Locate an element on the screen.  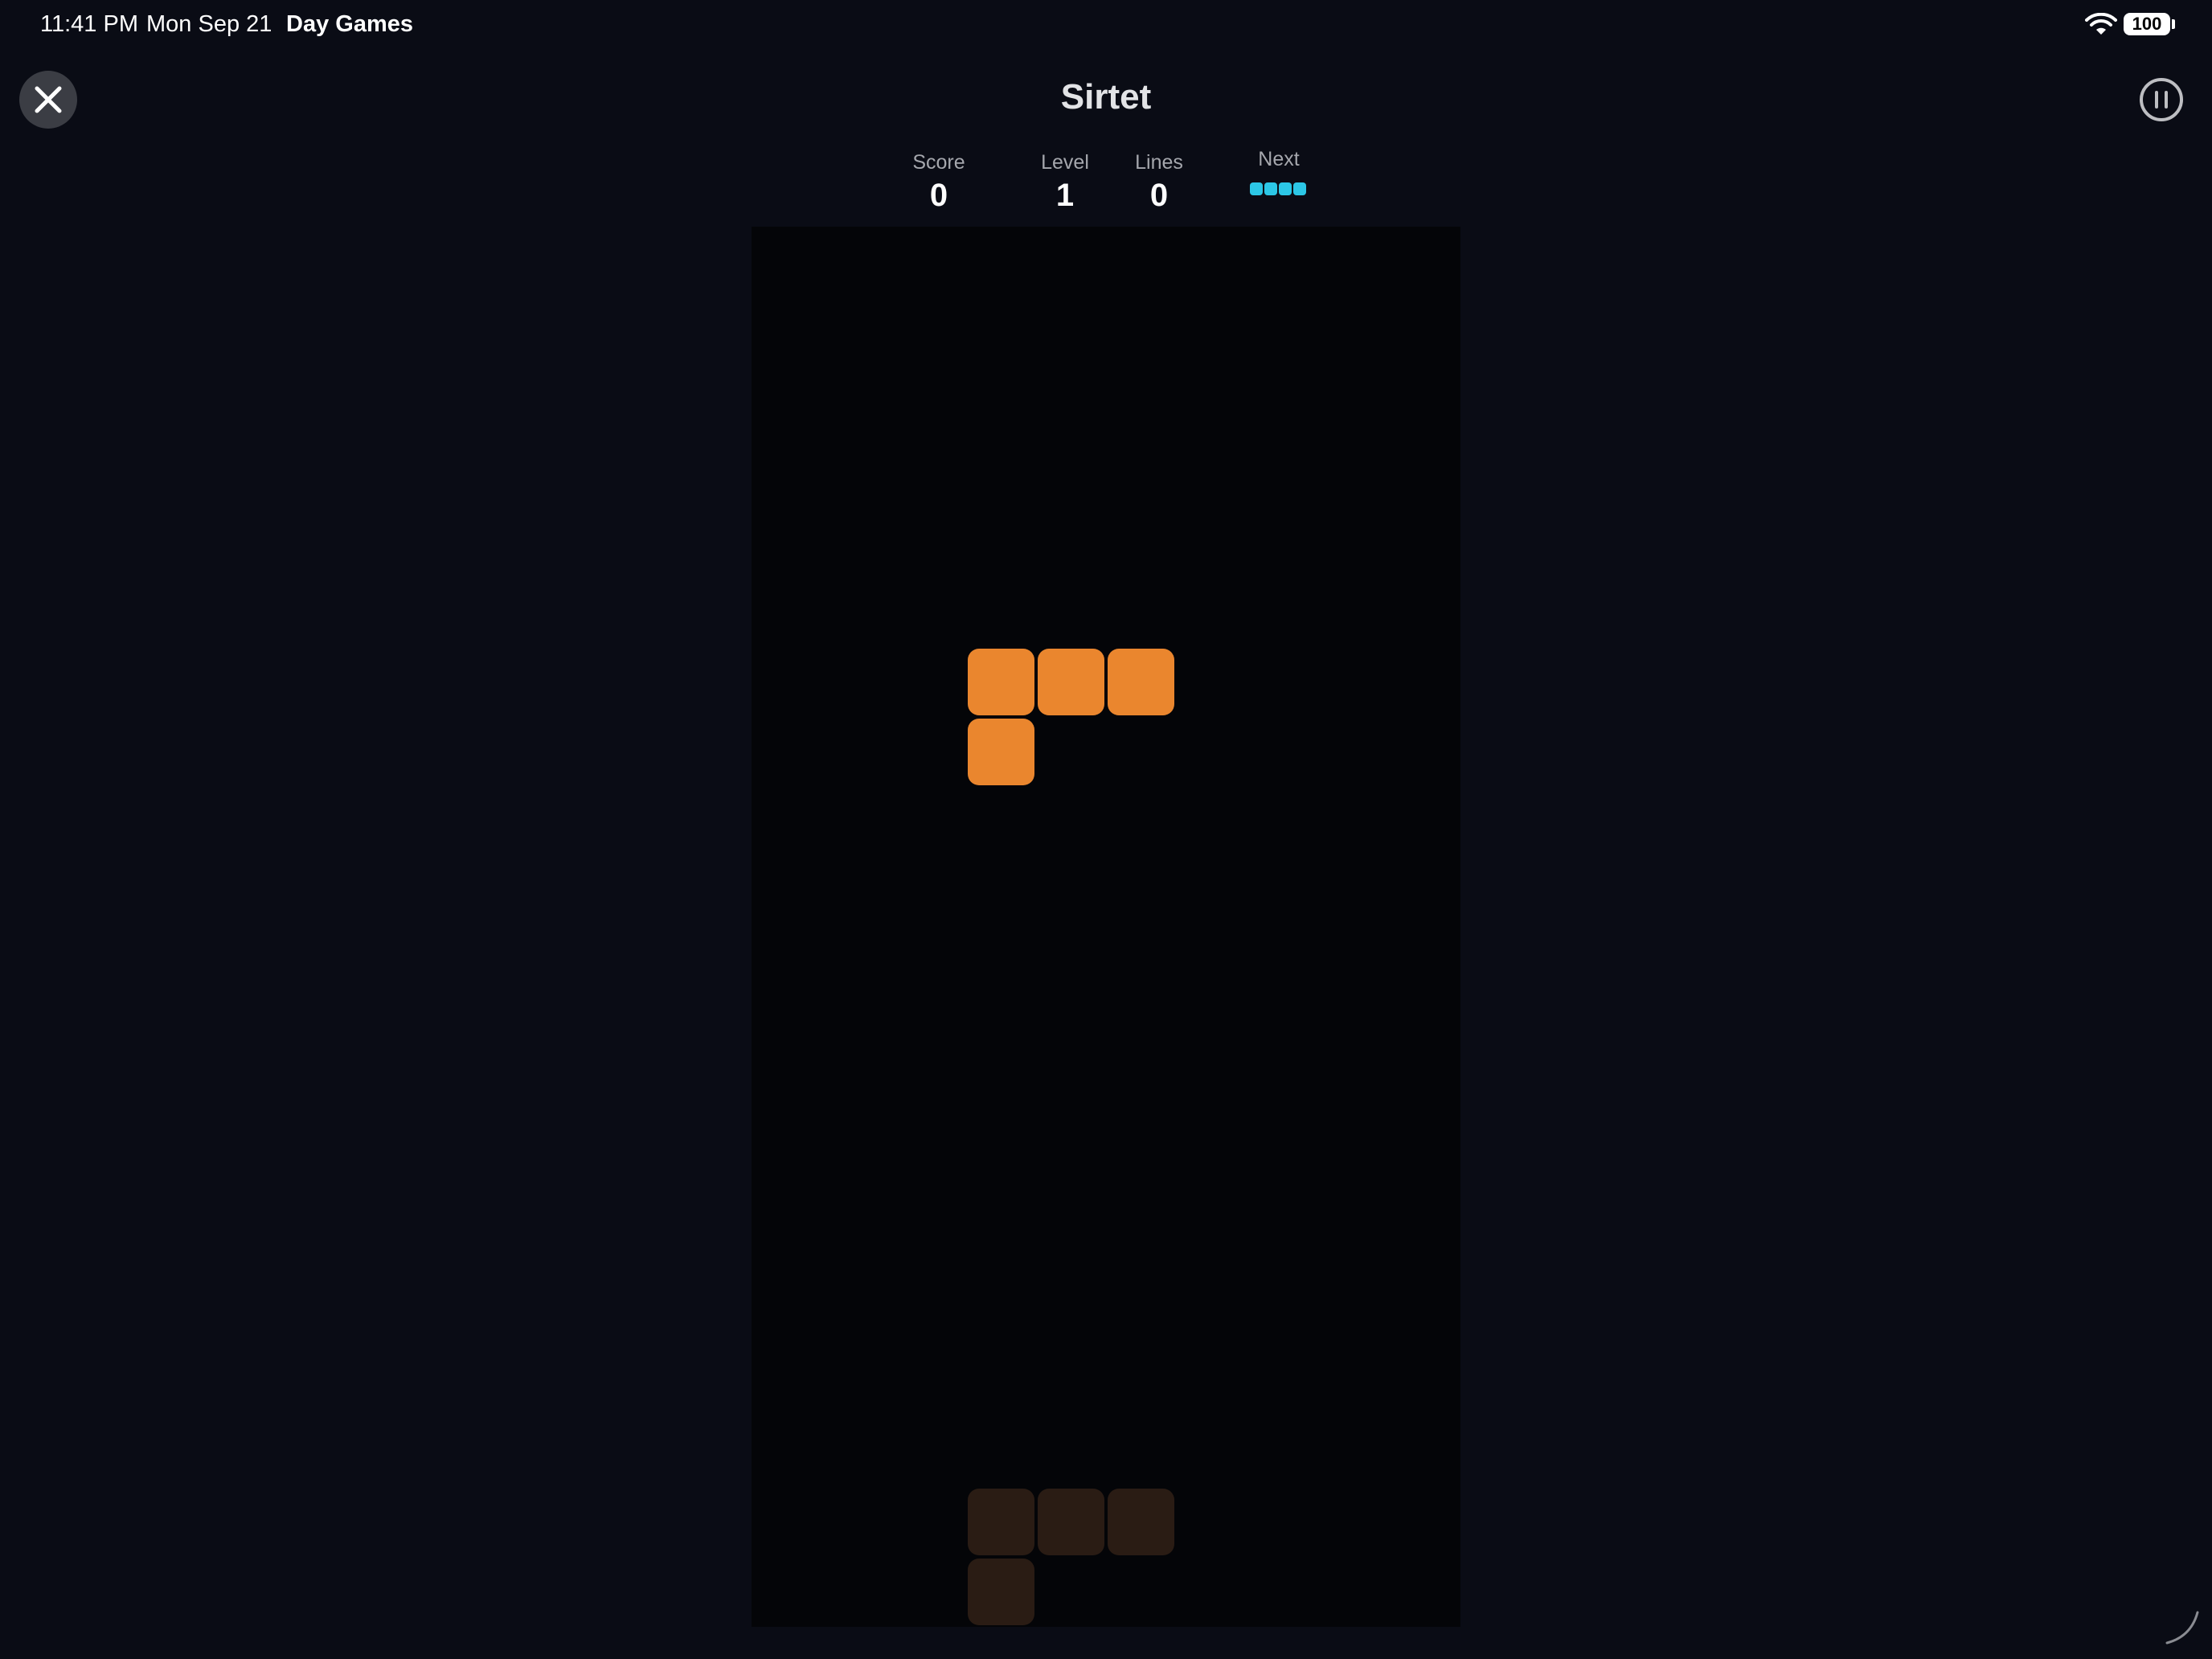
pause-button is located at coordinates (2161, 99).